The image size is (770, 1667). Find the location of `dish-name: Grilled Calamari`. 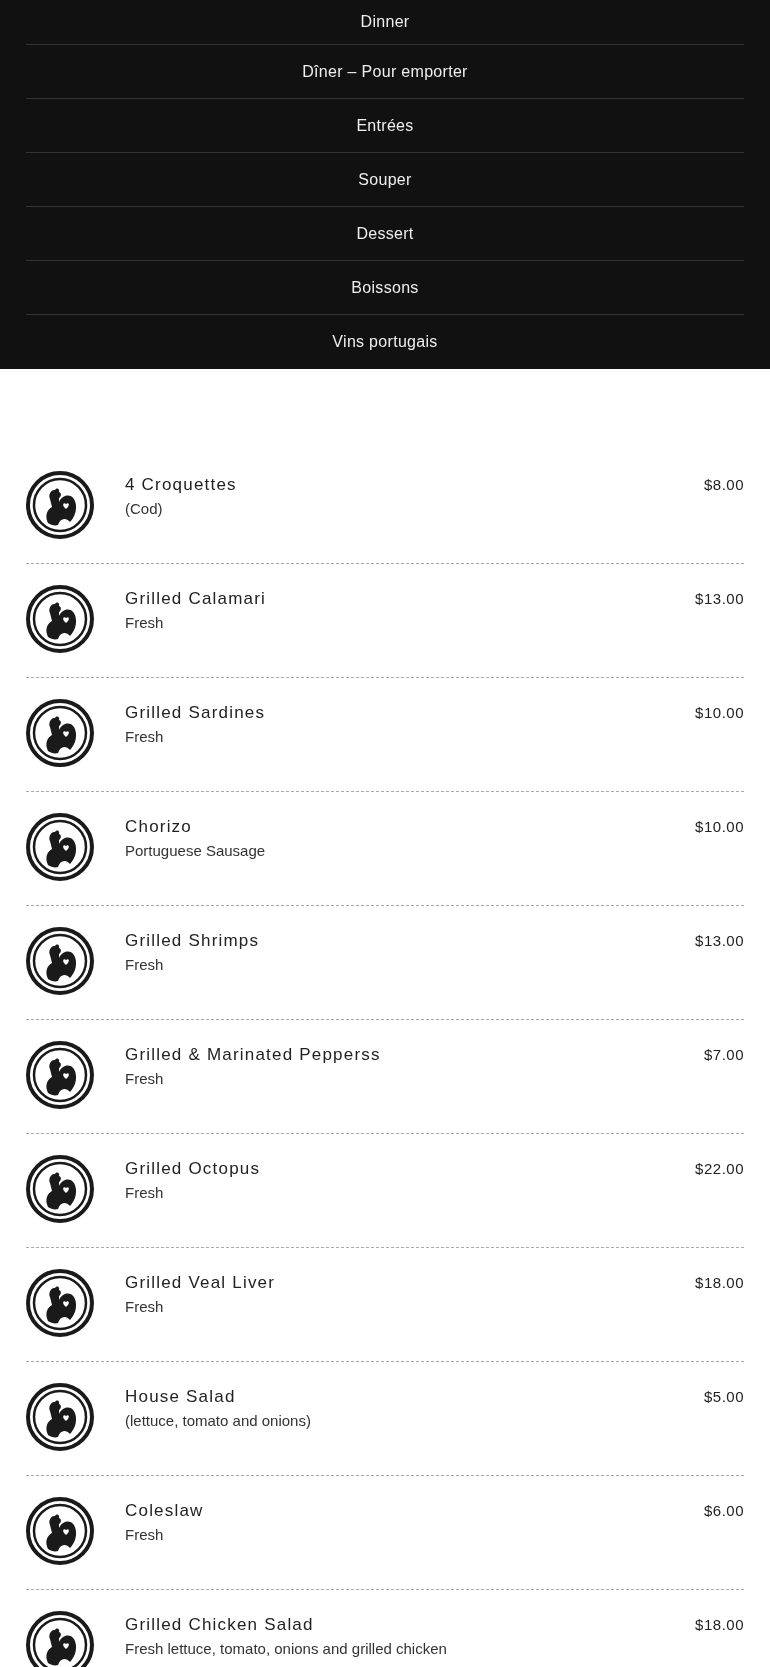

dish-name: Grilled Calamari is located at coordinates (196, 599).